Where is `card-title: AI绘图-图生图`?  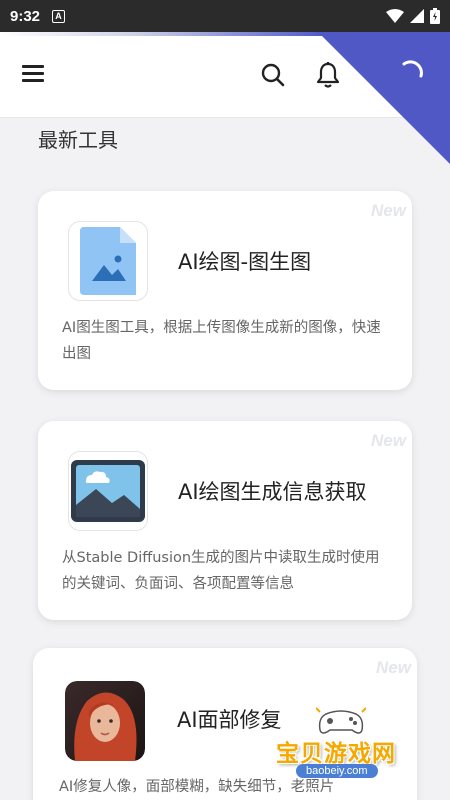
card-title: AI绘图-图生图 is located at coordinates (245, 262).